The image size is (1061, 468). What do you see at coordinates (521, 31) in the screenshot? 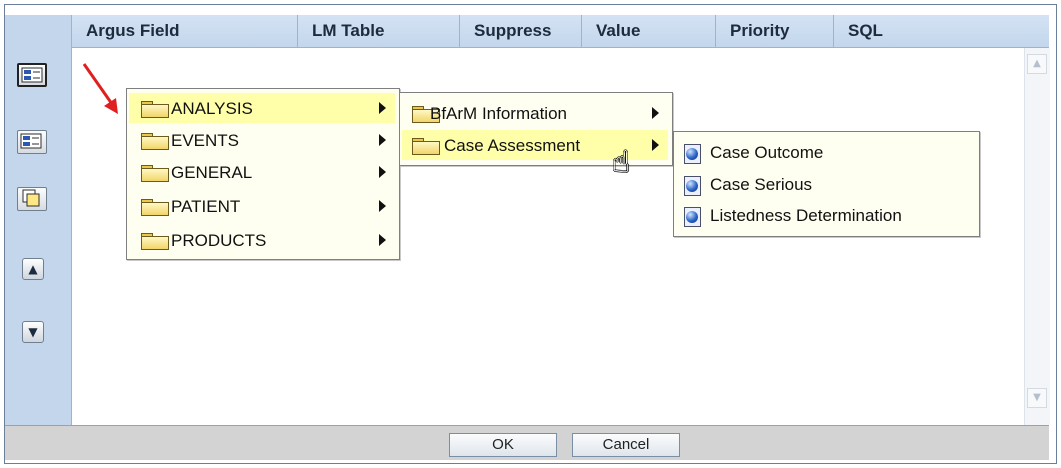
I see `column-suppress: Suppress` at bounding box center [521, 31].